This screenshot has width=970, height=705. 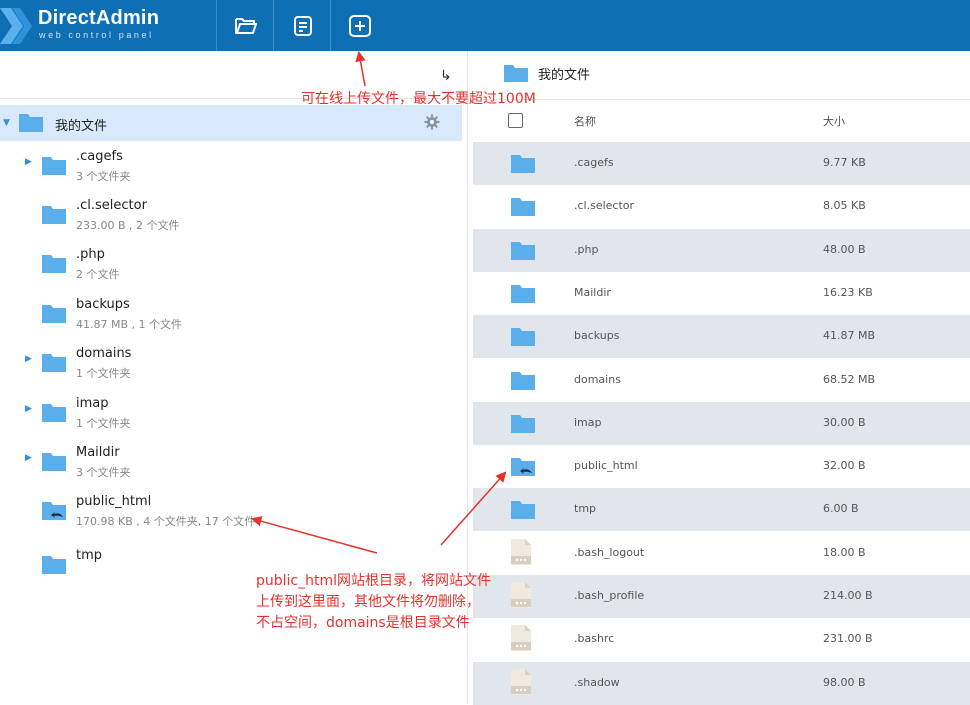 I want to click on file-row: .bash_profile 214.00 B, so click(x=721, y=596).